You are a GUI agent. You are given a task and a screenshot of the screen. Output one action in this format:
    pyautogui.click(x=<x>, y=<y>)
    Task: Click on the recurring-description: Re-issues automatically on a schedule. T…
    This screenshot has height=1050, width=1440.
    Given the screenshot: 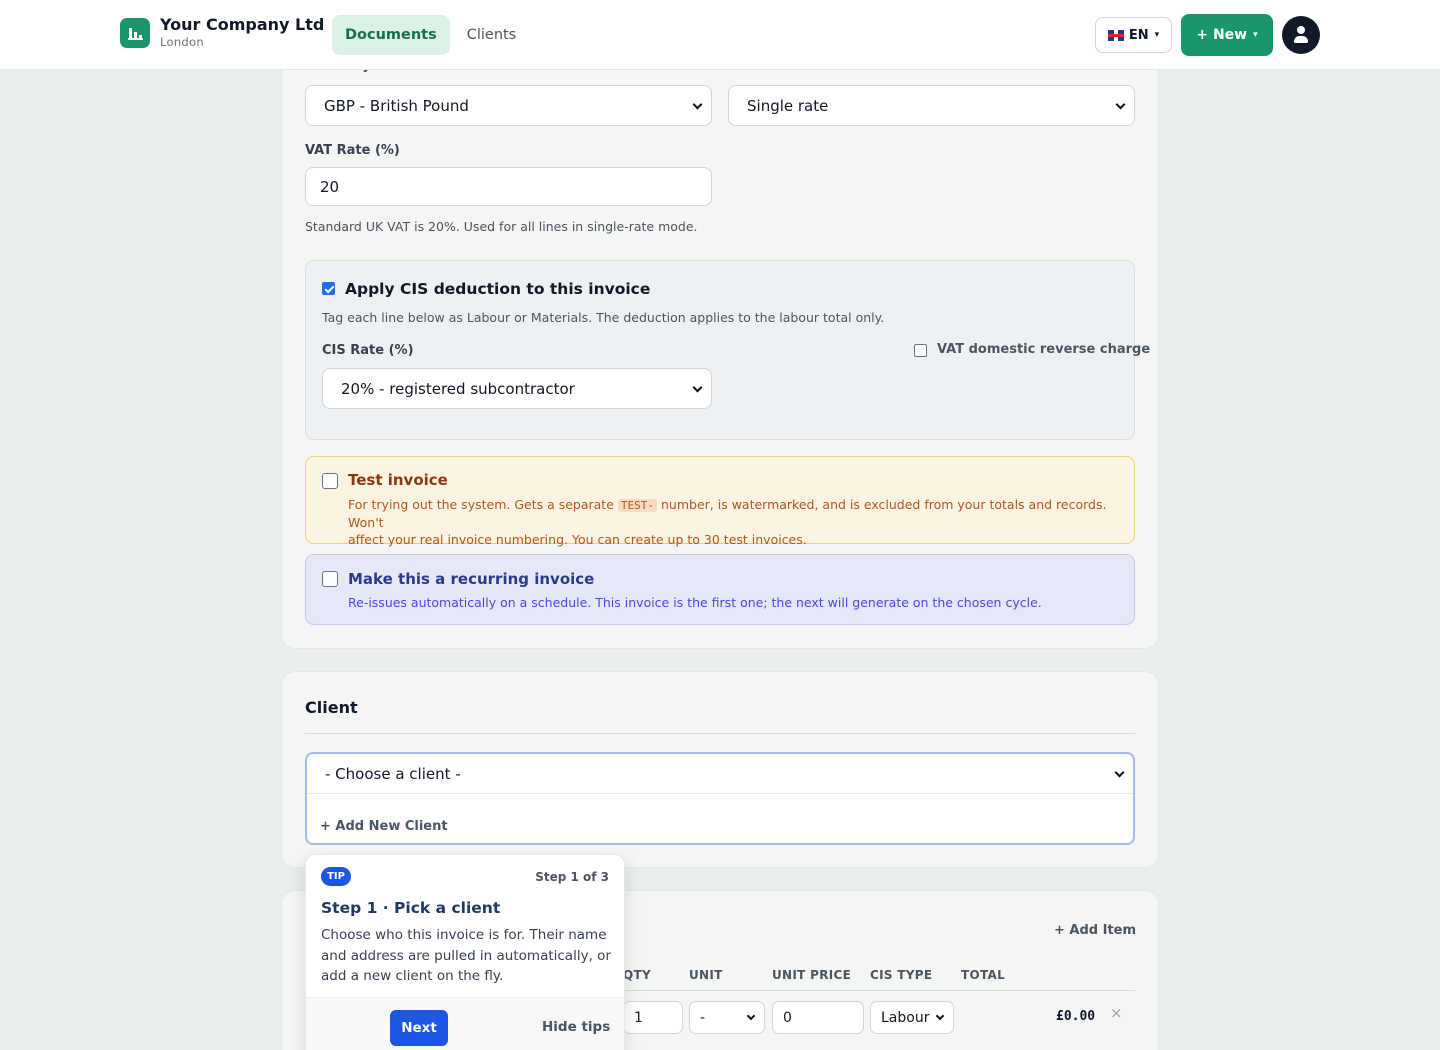 What is the action you would take?
    pyautogui.click(x=695, y=602)
    